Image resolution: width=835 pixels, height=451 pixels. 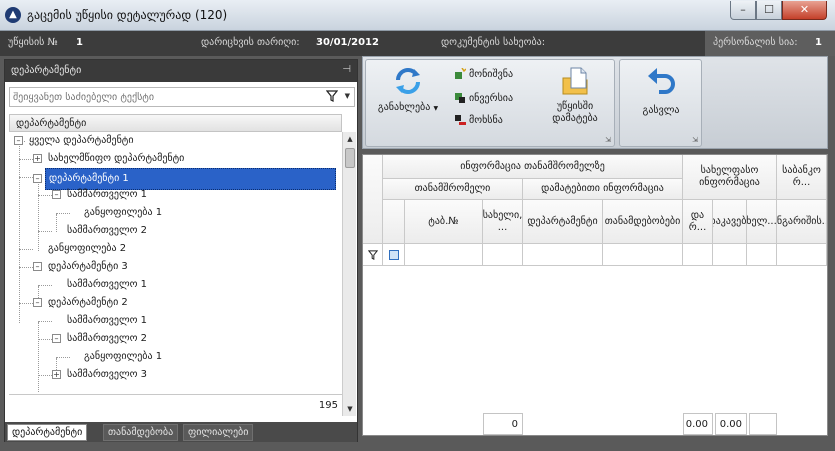 I want to click on tree-count-bar: 195, so click(x=175, y=405).